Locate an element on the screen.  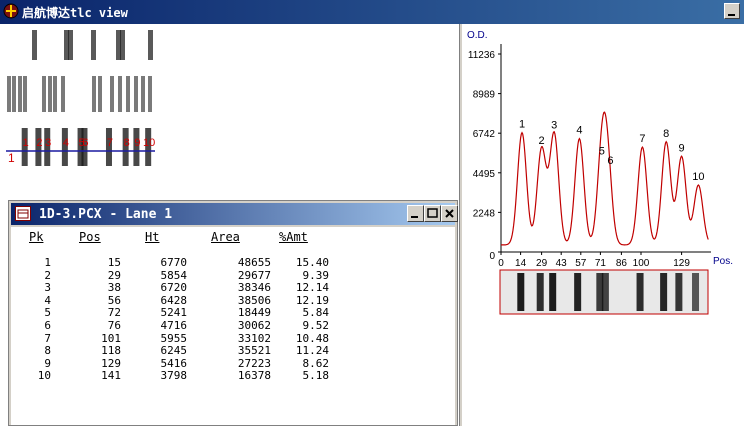
table-cell-pk: 3 is located at coordinates (47, 288).